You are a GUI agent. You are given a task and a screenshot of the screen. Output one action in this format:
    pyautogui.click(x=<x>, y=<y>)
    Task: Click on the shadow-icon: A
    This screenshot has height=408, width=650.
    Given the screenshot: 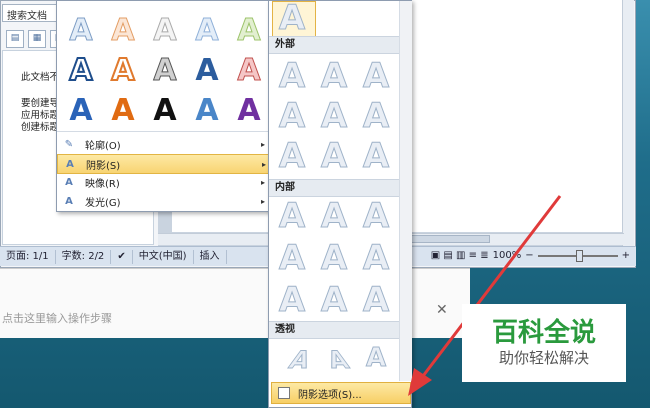 What is the action you would take?
    pyautogui.click(x=70, y=164)
    